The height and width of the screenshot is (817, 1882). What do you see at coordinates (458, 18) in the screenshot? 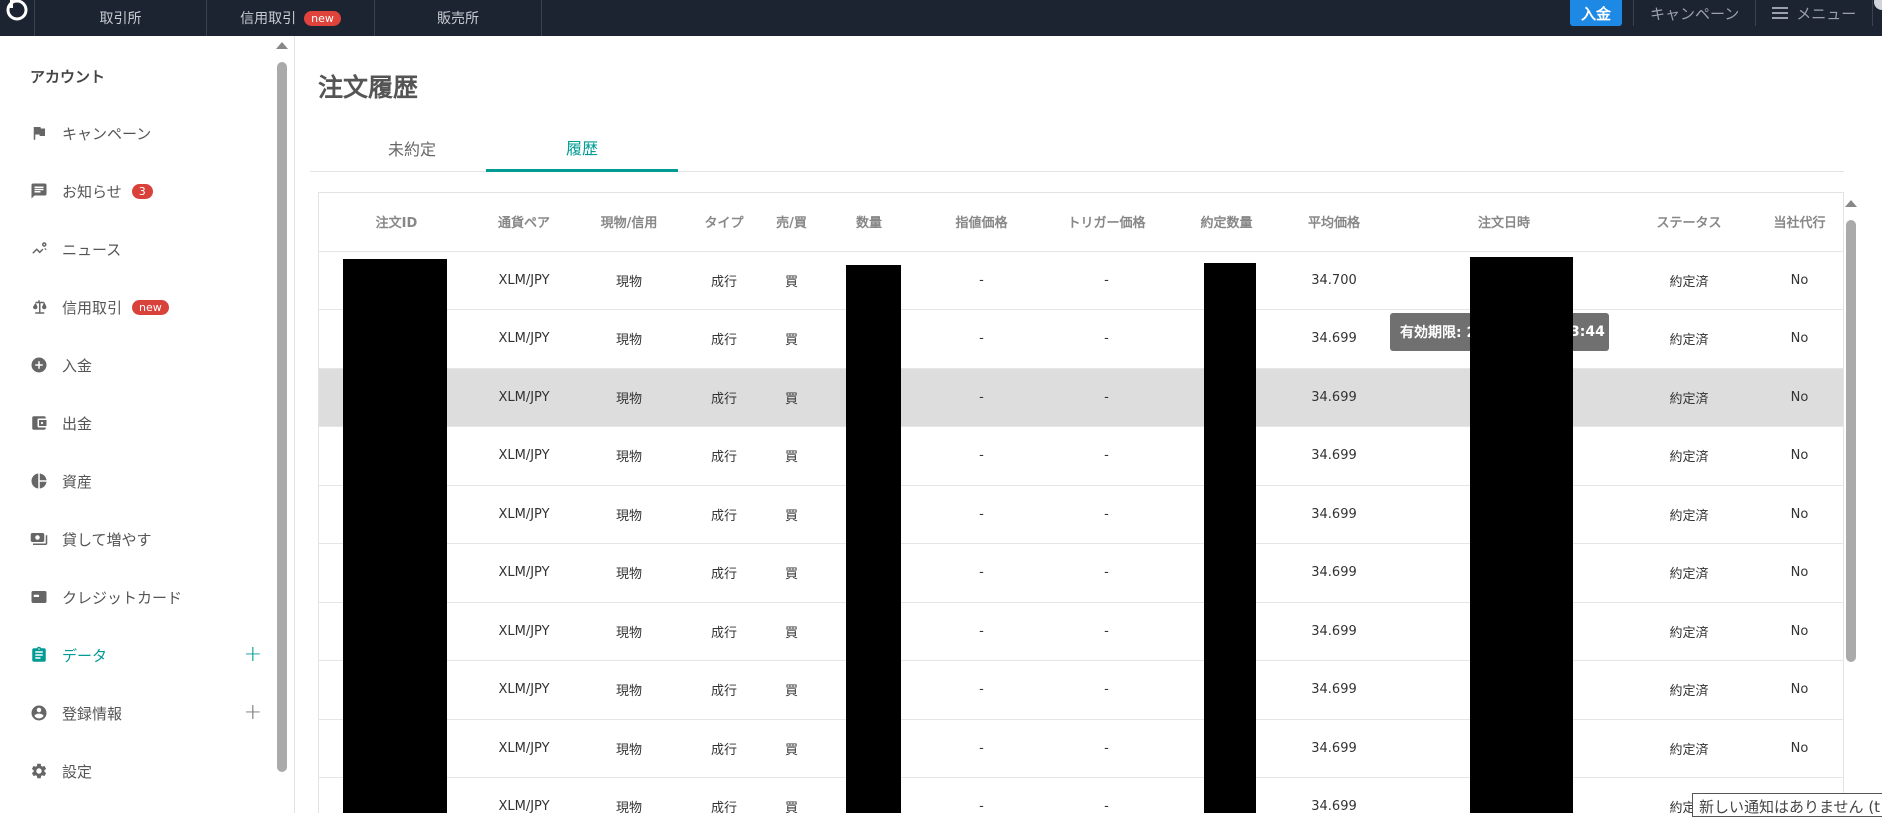
I see `nav-sales-office: 販売所` at bounding box center [458, 18].